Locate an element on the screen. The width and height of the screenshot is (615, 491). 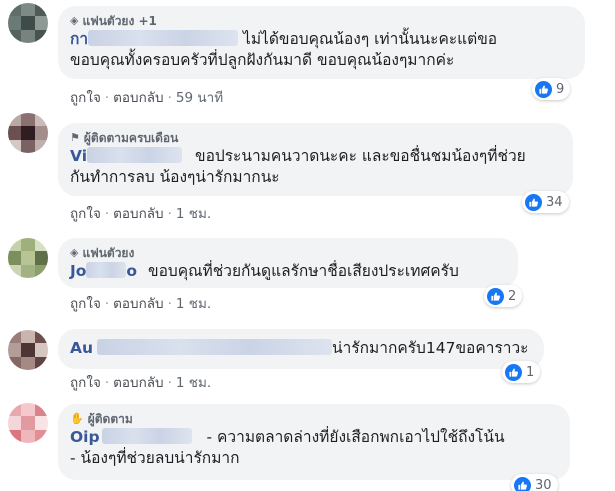
reaction-count: 34 is located at coordinates (545, 202).